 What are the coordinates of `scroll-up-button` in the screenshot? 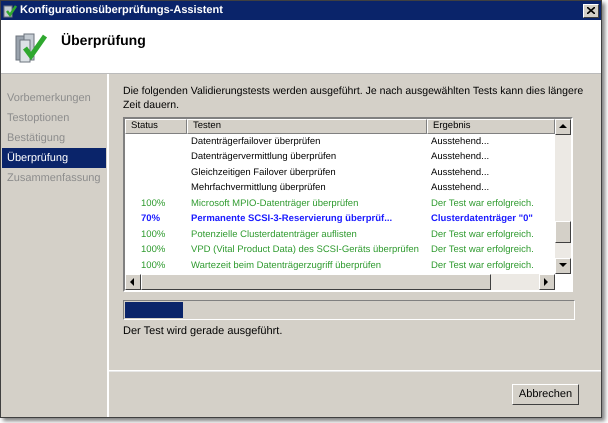 It's located at (563, 127).